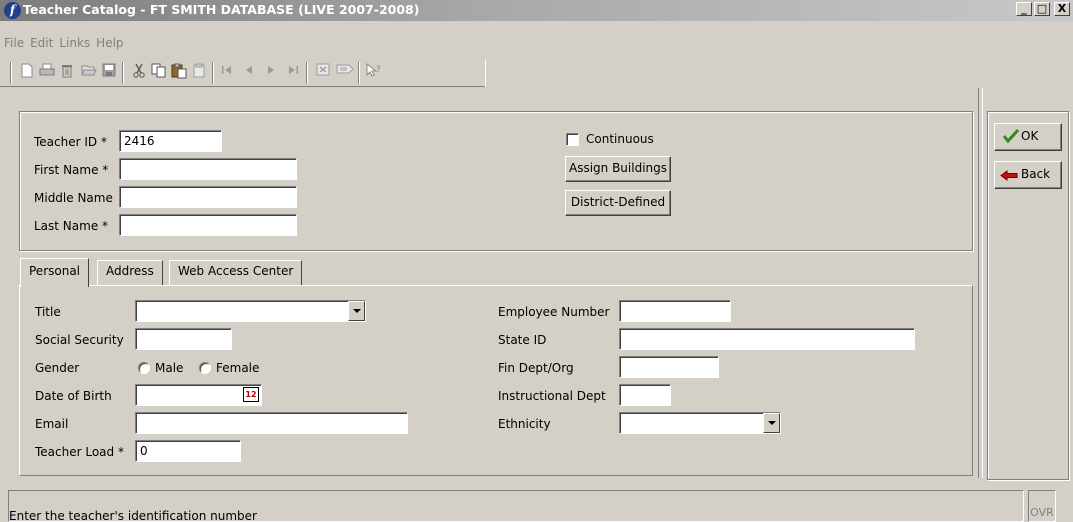  Describe the element at coordinates (41, 43) in the screenshot. I see `menu-edit: Edit` at that location.